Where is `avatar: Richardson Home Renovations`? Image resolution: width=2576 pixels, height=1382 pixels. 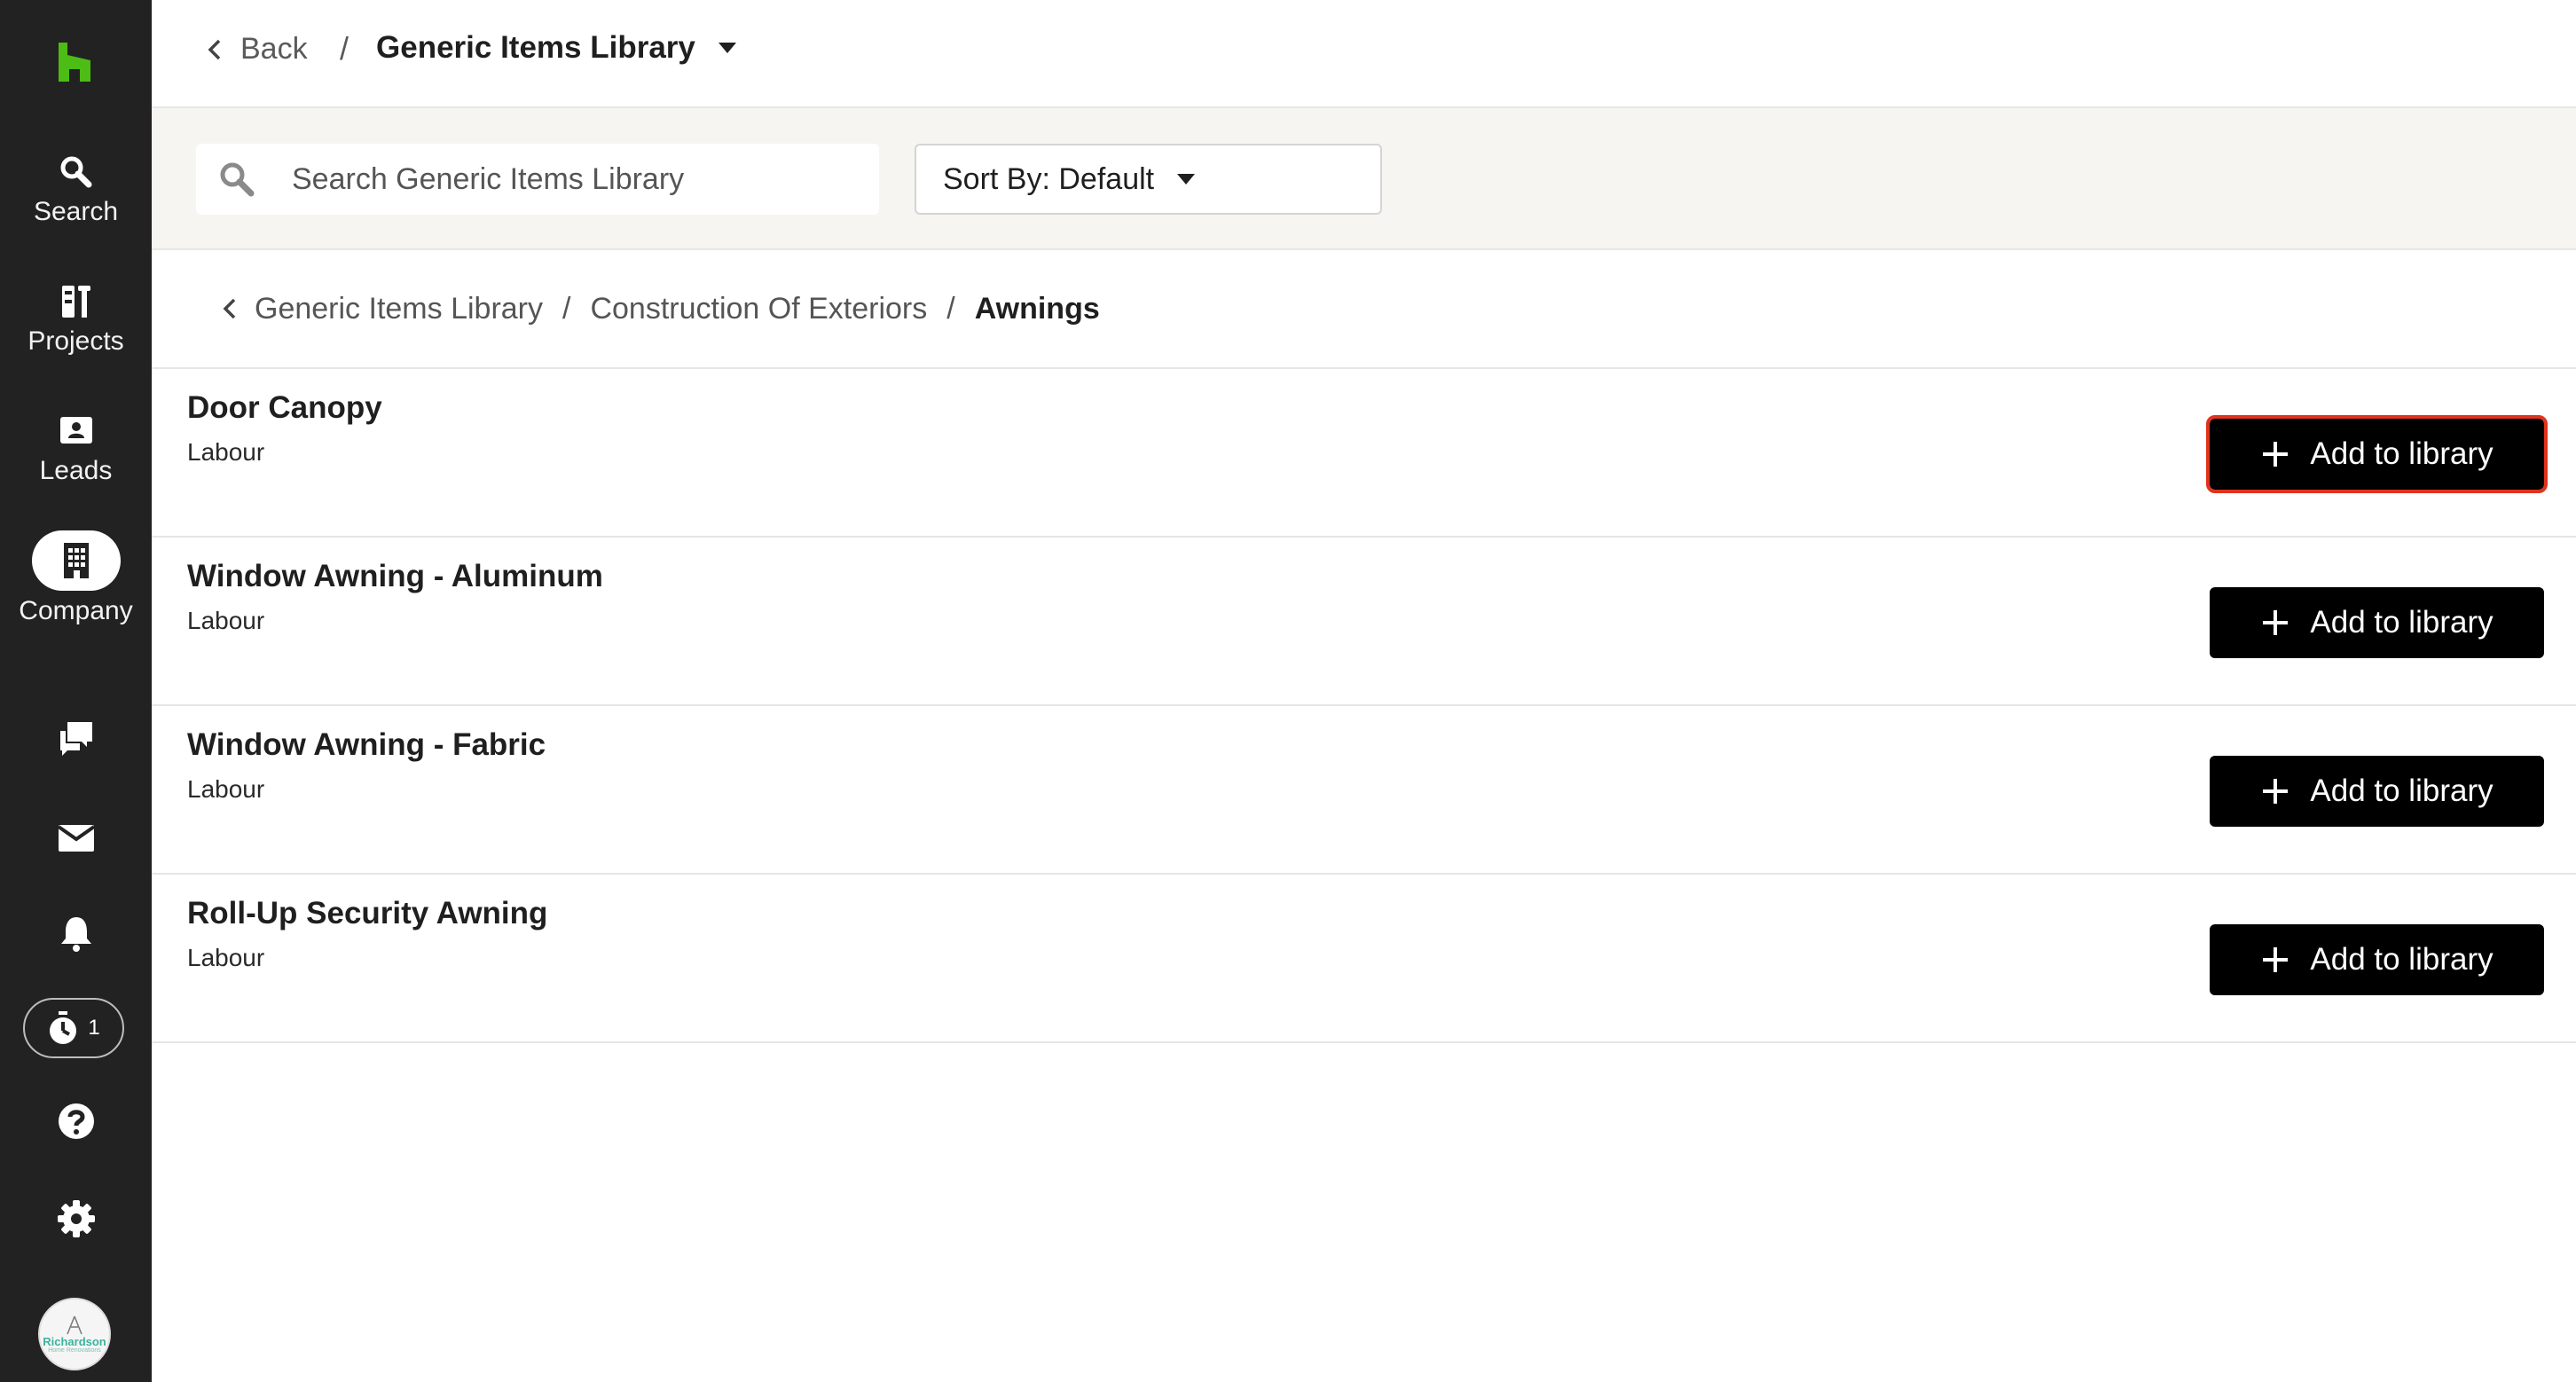
avatar: Richardson Home Renovations is located at coordinates (74, 1334).